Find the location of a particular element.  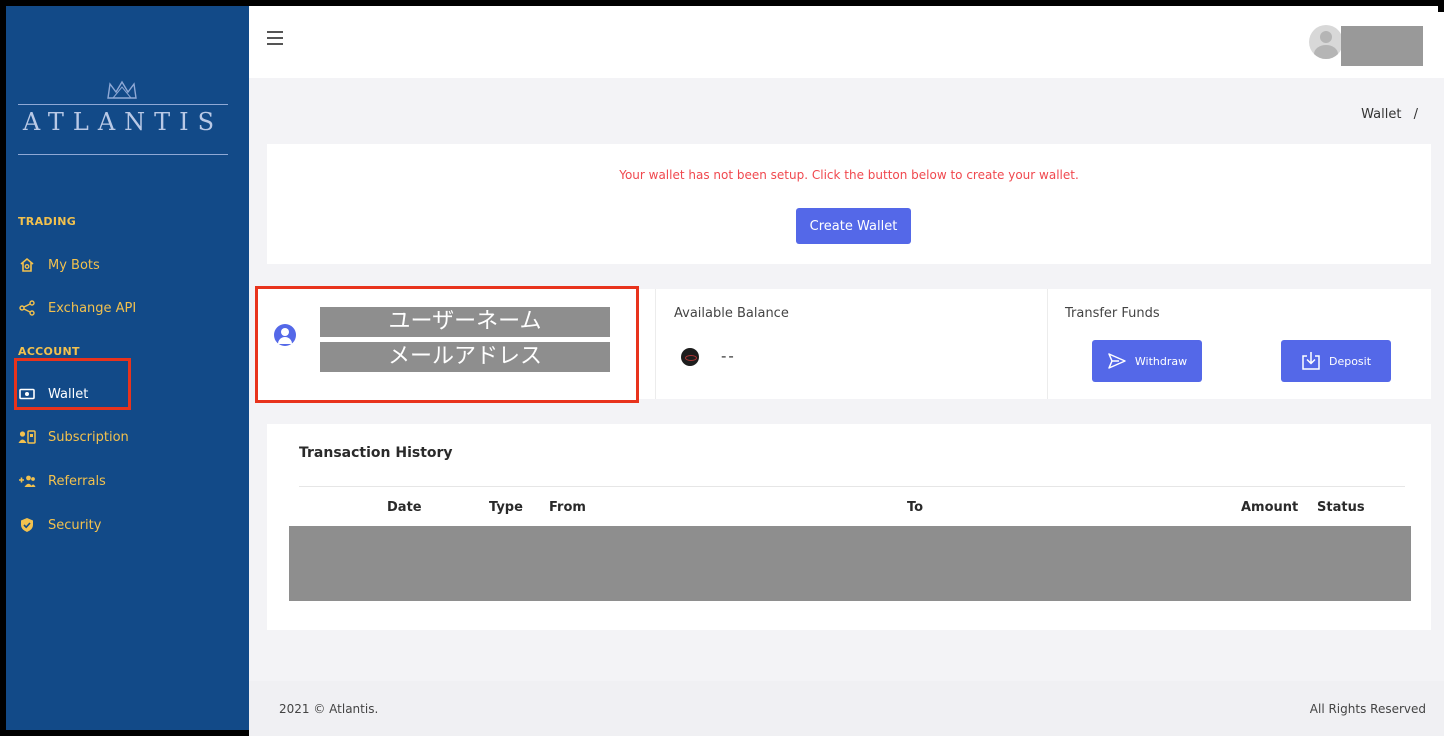

logo-divider-top is located at coordinates (123, 104).